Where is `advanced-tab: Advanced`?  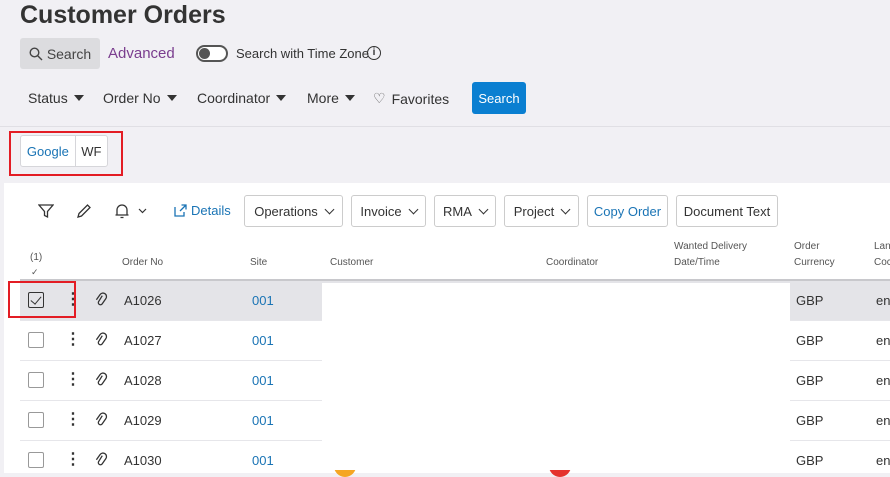 advanced-tab: Advanced is located at coordinates (141, 53).